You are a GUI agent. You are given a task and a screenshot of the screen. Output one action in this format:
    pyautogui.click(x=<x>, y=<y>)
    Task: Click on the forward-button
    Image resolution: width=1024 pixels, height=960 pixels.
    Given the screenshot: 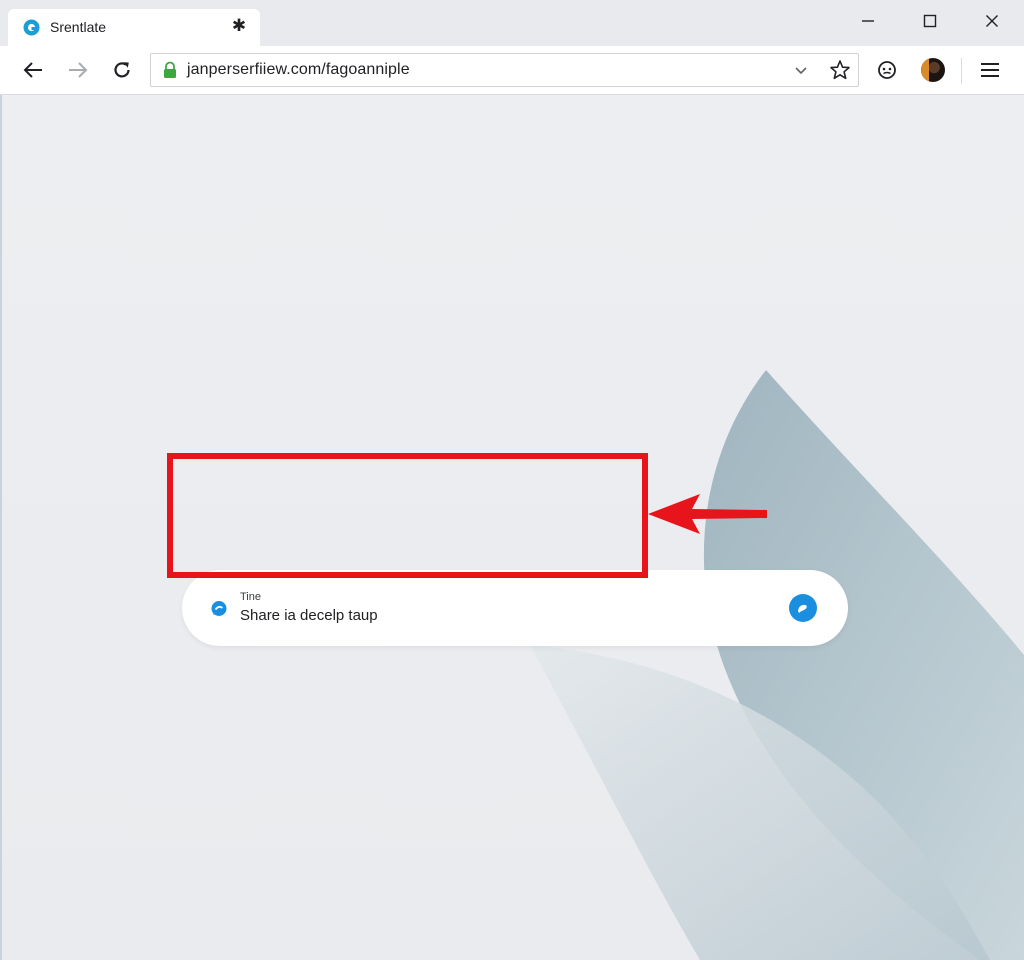 What is the action you would take?
    pyautogui.click(x=78, y=70)
    